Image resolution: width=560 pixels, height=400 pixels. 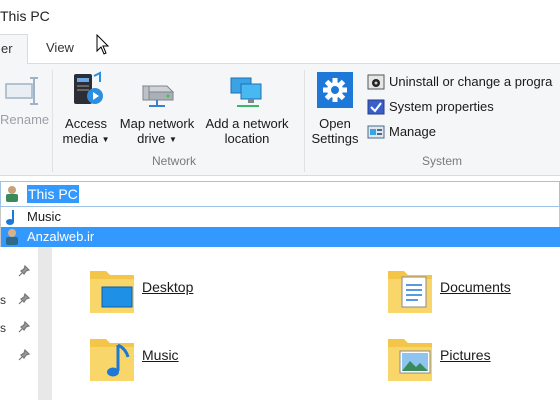 I want to click on address-dropdown: Music Anzalweb.ir, so click(x=280, y=227).